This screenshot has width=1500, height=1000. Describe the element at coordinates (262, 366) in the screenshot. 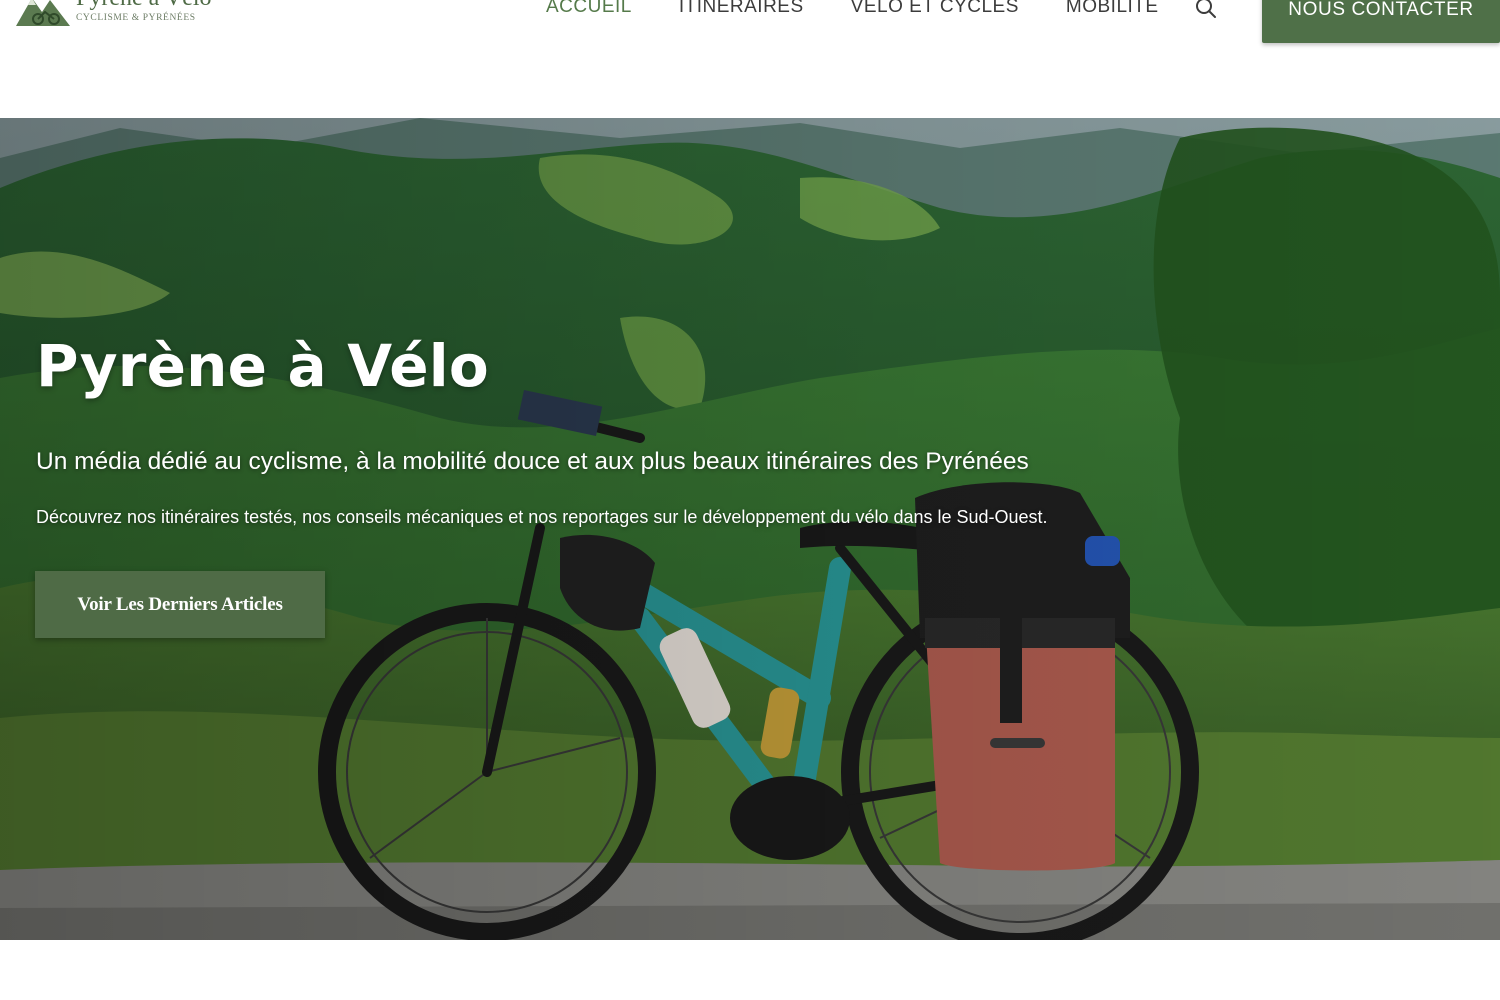

I see `hero-title: Pyrène à Vélo` at that location.